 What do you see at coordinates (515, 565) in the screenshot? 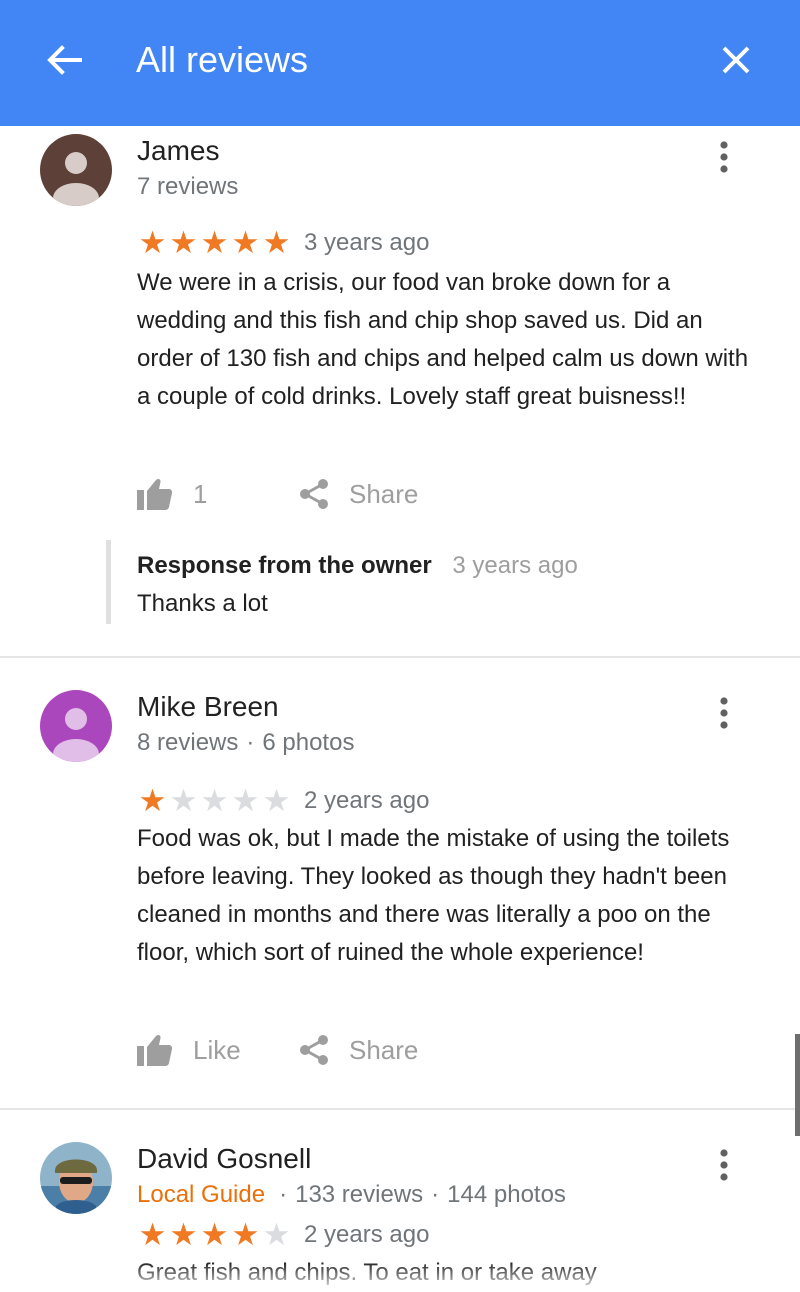
I see `owner-response-date: 3 years ago` at bounding box center [515, 565].